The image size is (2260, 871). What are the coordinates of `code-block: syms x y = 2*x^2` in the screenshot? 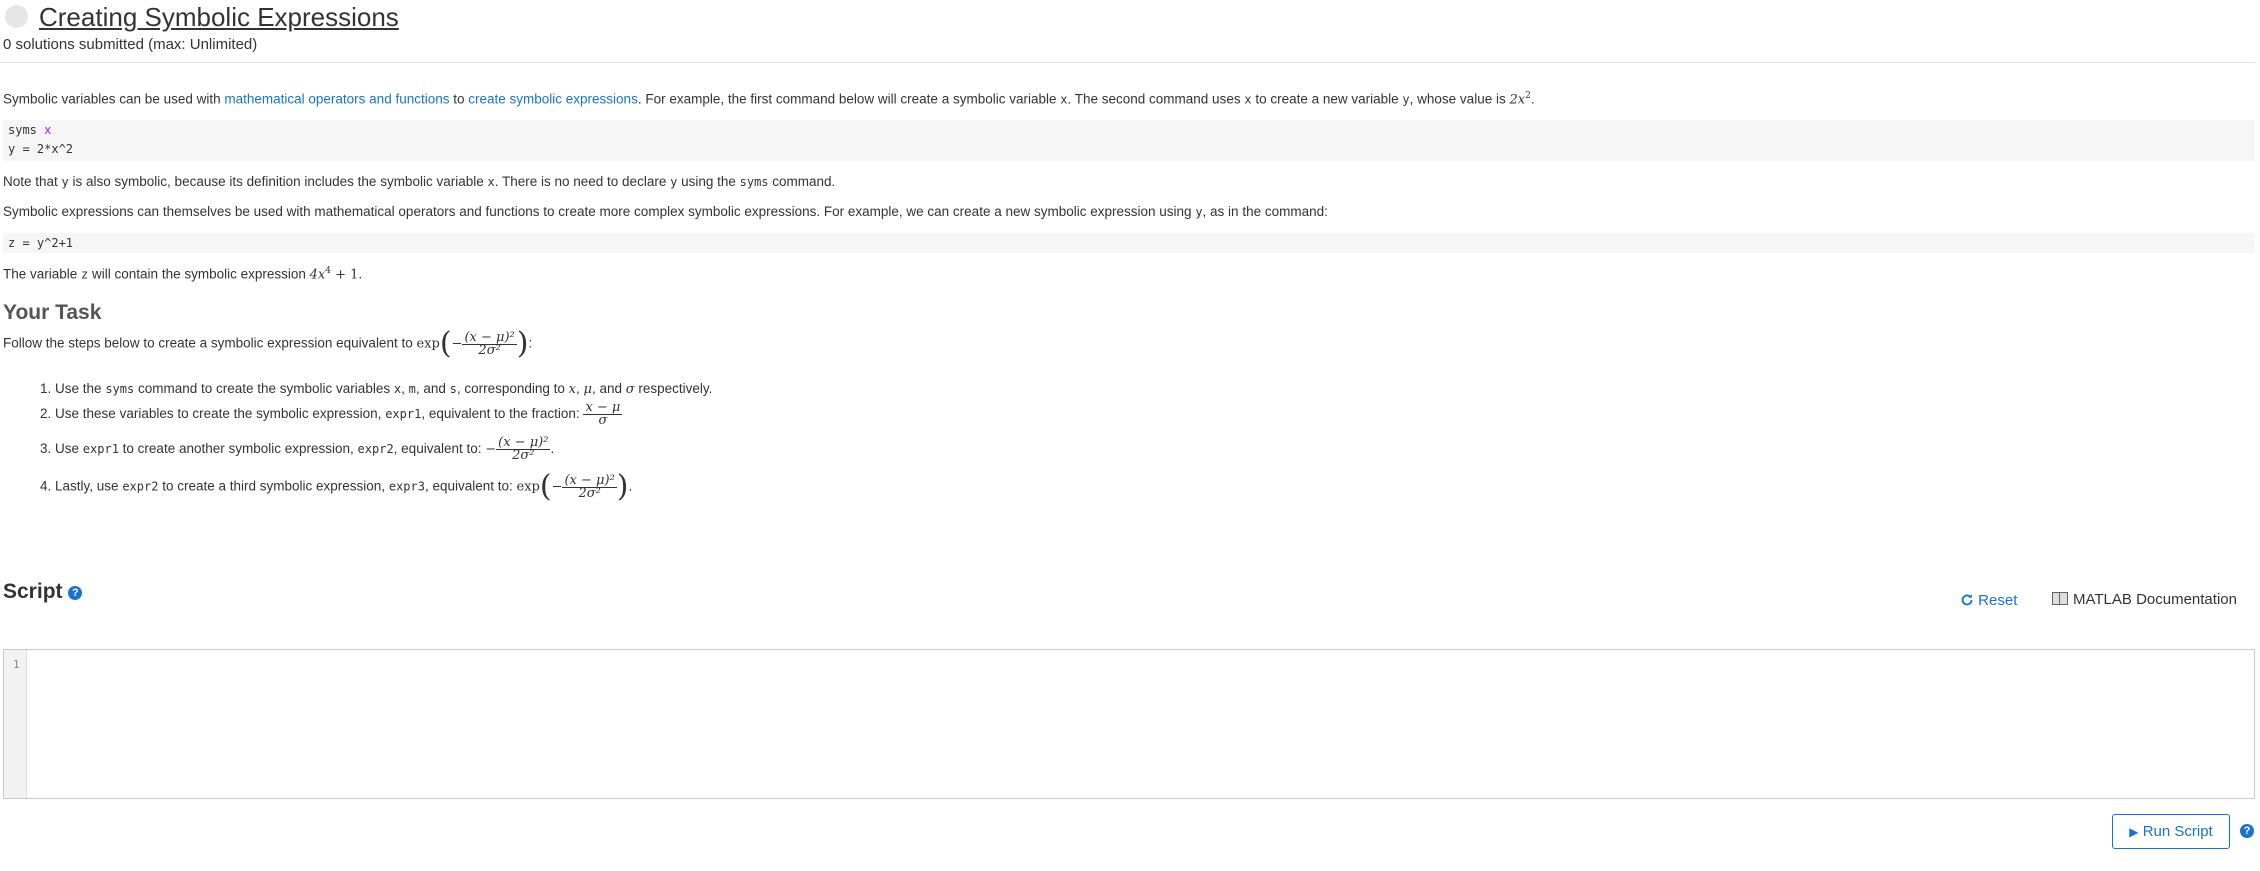 It's located at (1129, 140).